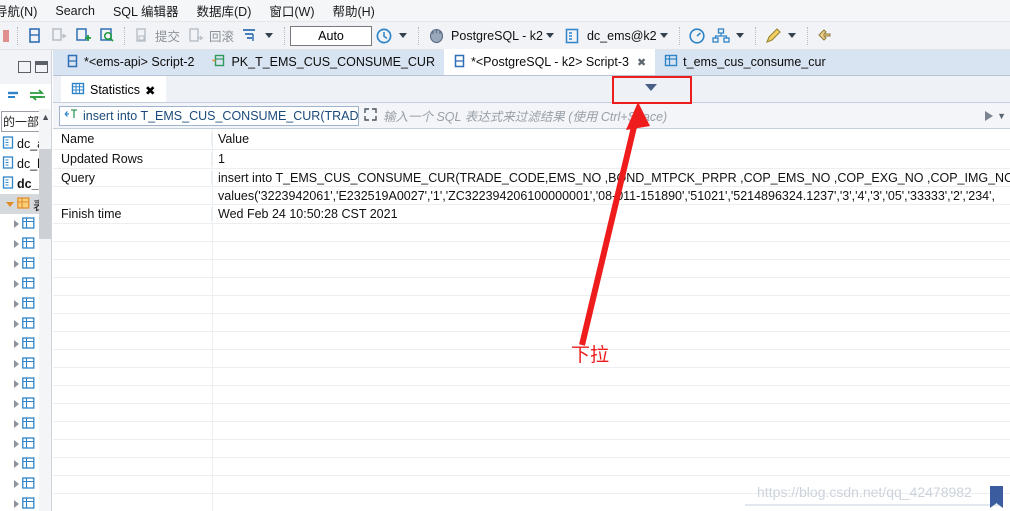  Describe the element at coordinates (549, 35) in the screenshot. I see `connection-dropdown-arrow` at that location.